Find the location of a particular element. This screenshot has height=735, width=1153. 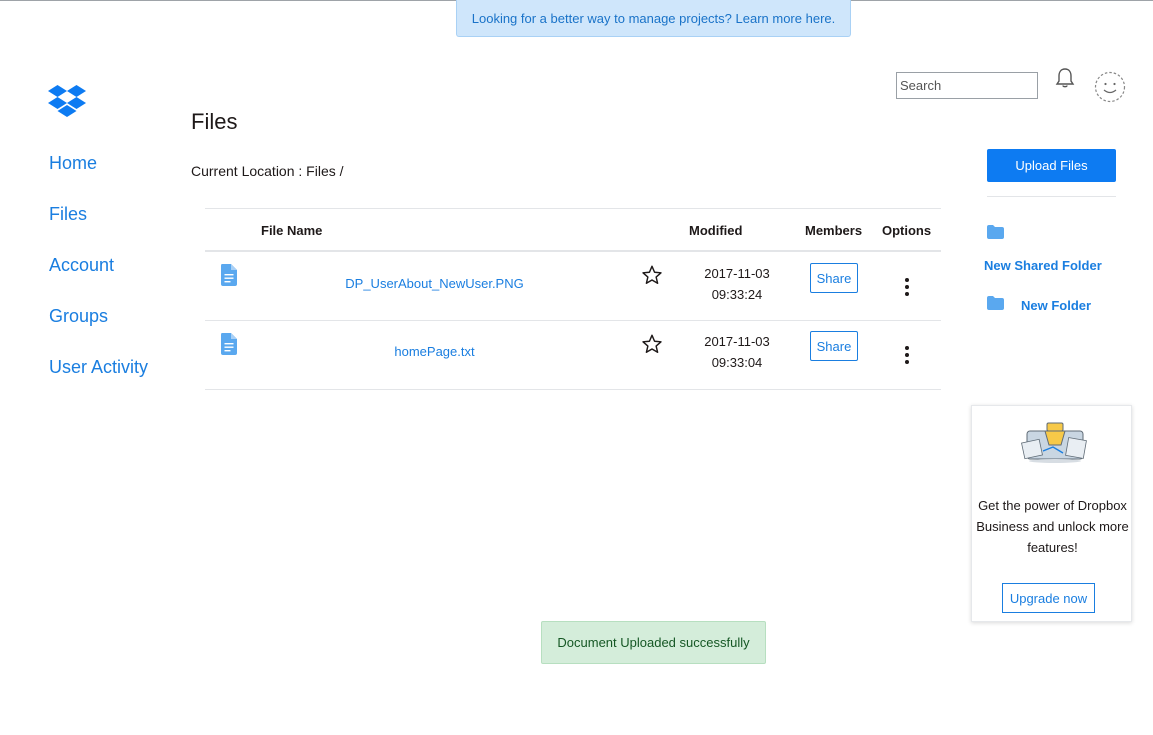

table-row: homePage.txt 2017-11-03 09:33:04 Share is located at coordinates (573, 355).